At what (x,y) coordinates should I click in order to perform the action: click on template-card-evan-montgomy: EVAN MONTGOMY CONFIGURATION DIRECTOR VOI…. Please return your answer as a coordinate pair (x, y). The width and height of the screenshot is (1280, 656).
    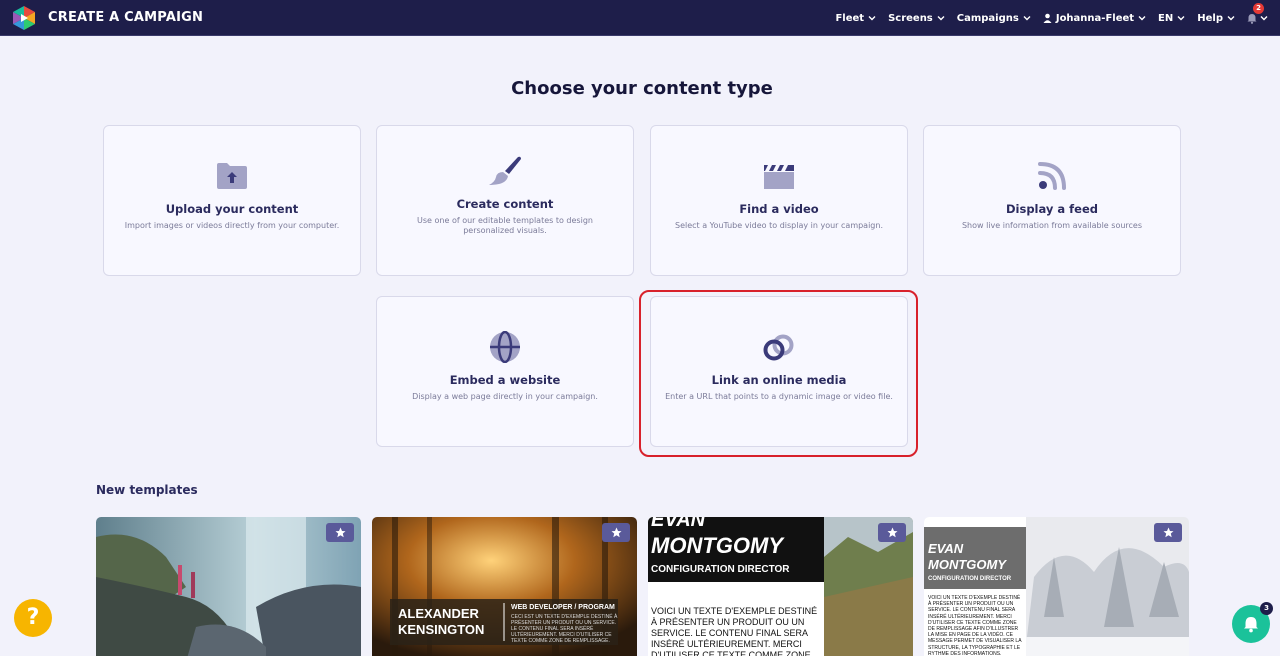
    Looking at the image, I should click on (780, 586).